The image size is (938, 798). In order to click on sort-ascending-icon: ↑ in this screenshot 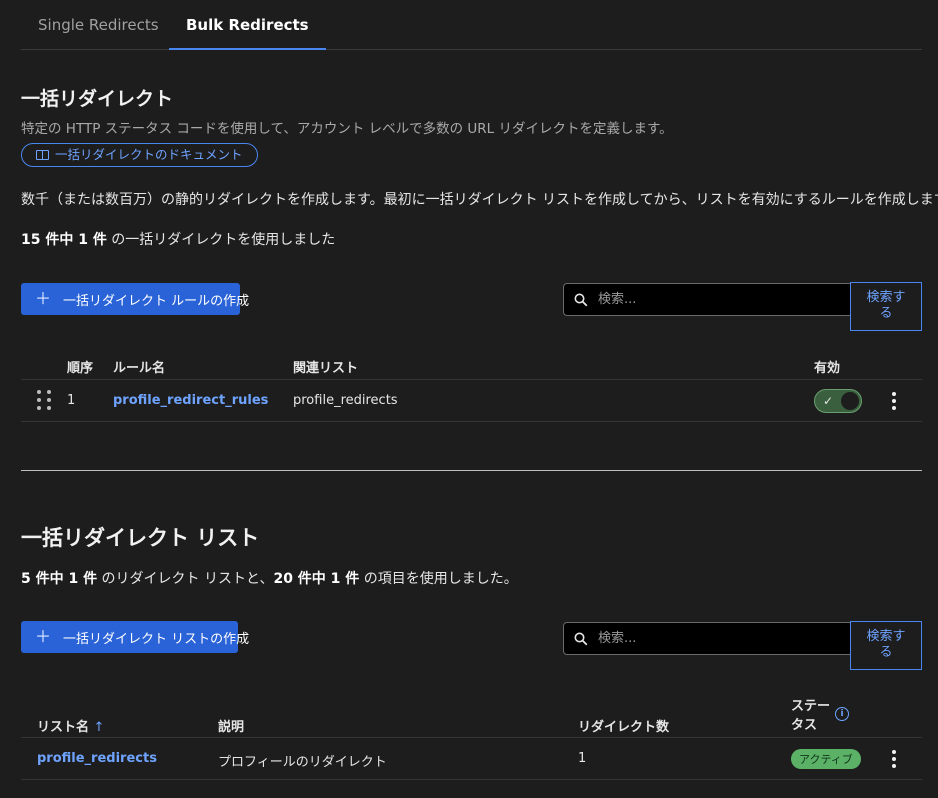, I will do `click(99, 727)`.